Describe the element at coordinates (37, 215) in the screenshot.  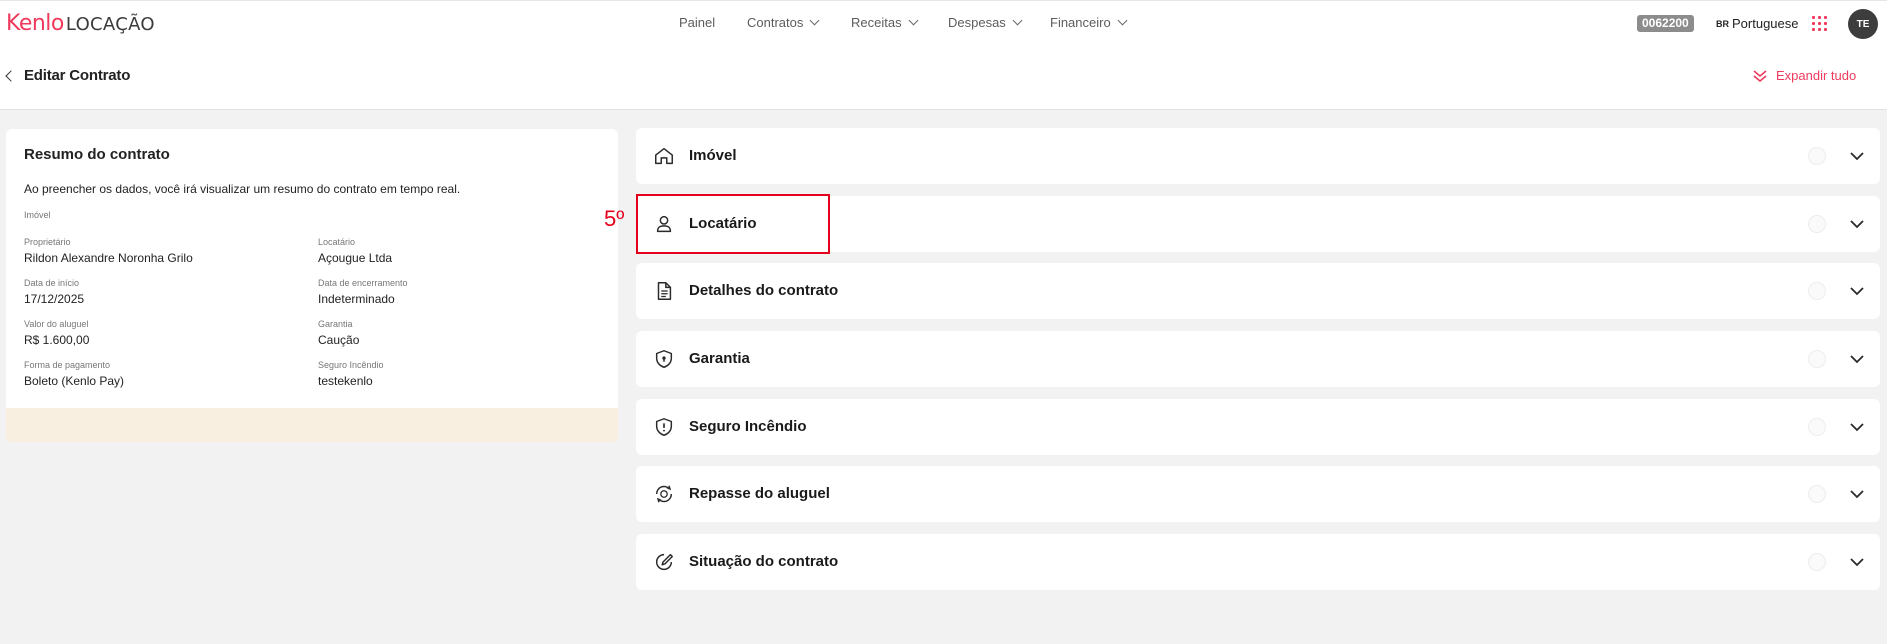
I see `summary-imovel-label: Imóvel` at that location.